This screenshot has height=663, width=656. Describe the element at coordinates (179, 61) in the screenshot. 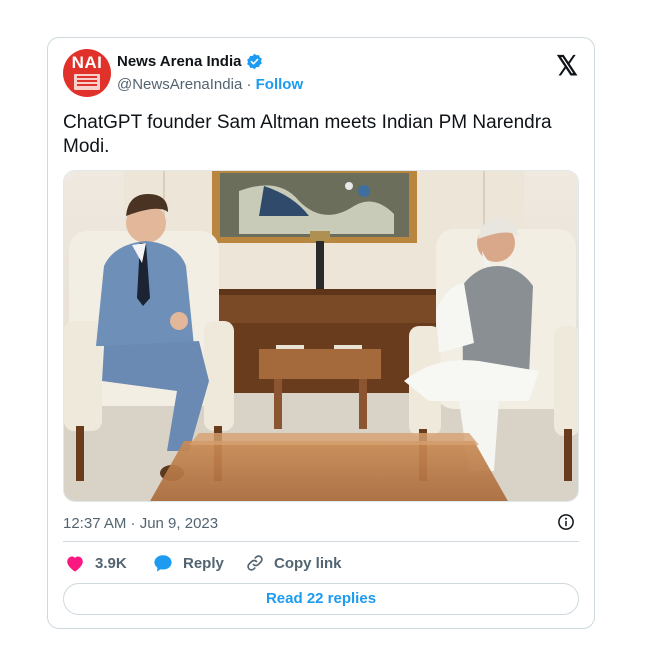

I see `account-name: News Arena India` at that location.